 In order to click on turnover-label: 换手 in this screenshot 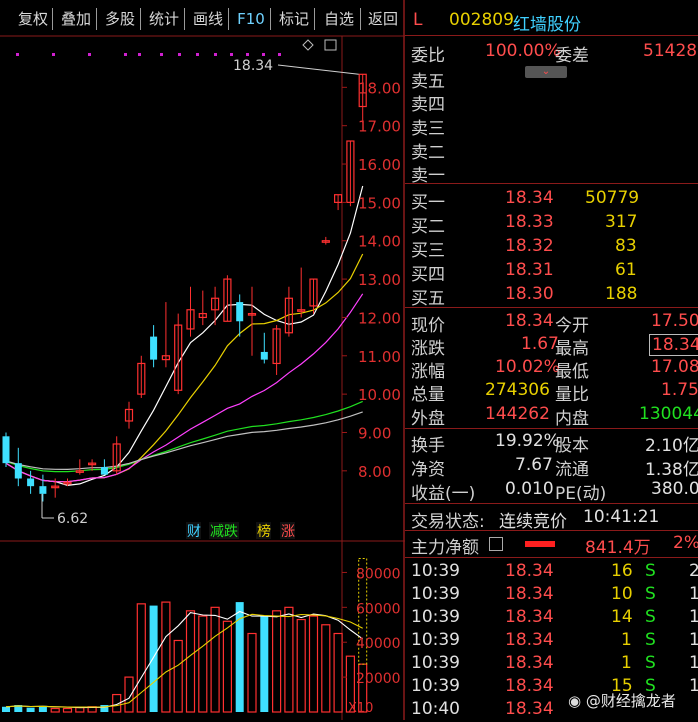, I will do `click(428, 446)`.